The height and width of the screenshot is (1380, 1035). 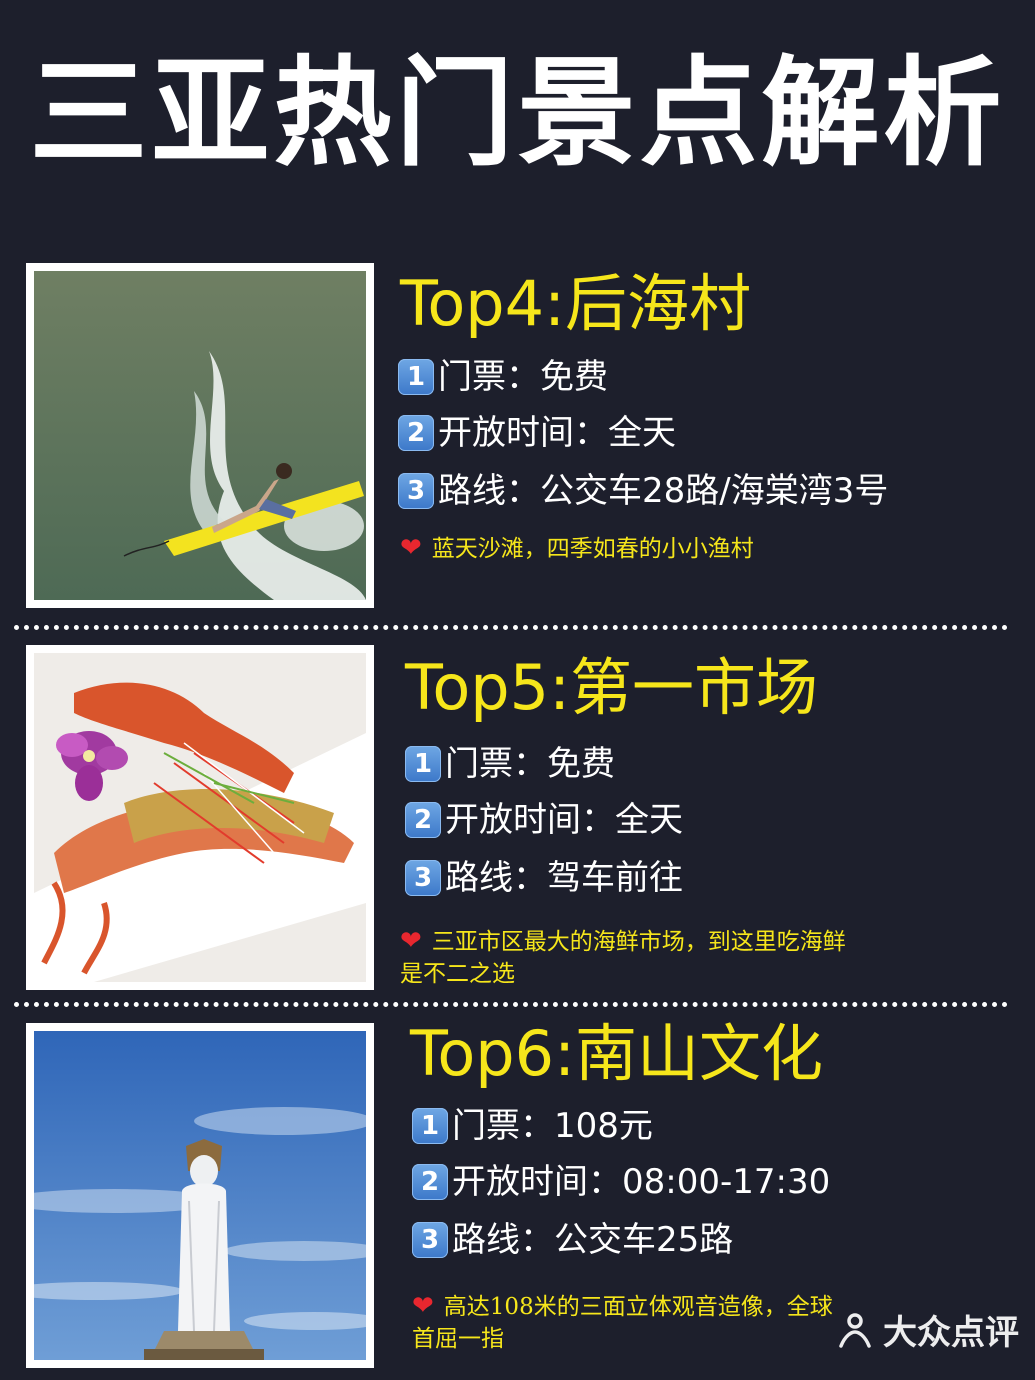 What do you see at coordinates (592, 549) in the screenshot?
I see `note-text: 蓝天沙滩，四季如春的小小渔村` at bounding box center [592, 549].